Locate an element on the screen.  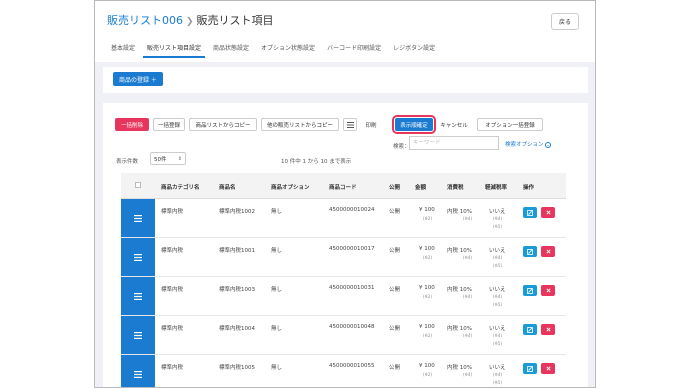
search-input is located at coordinates (454, 143).